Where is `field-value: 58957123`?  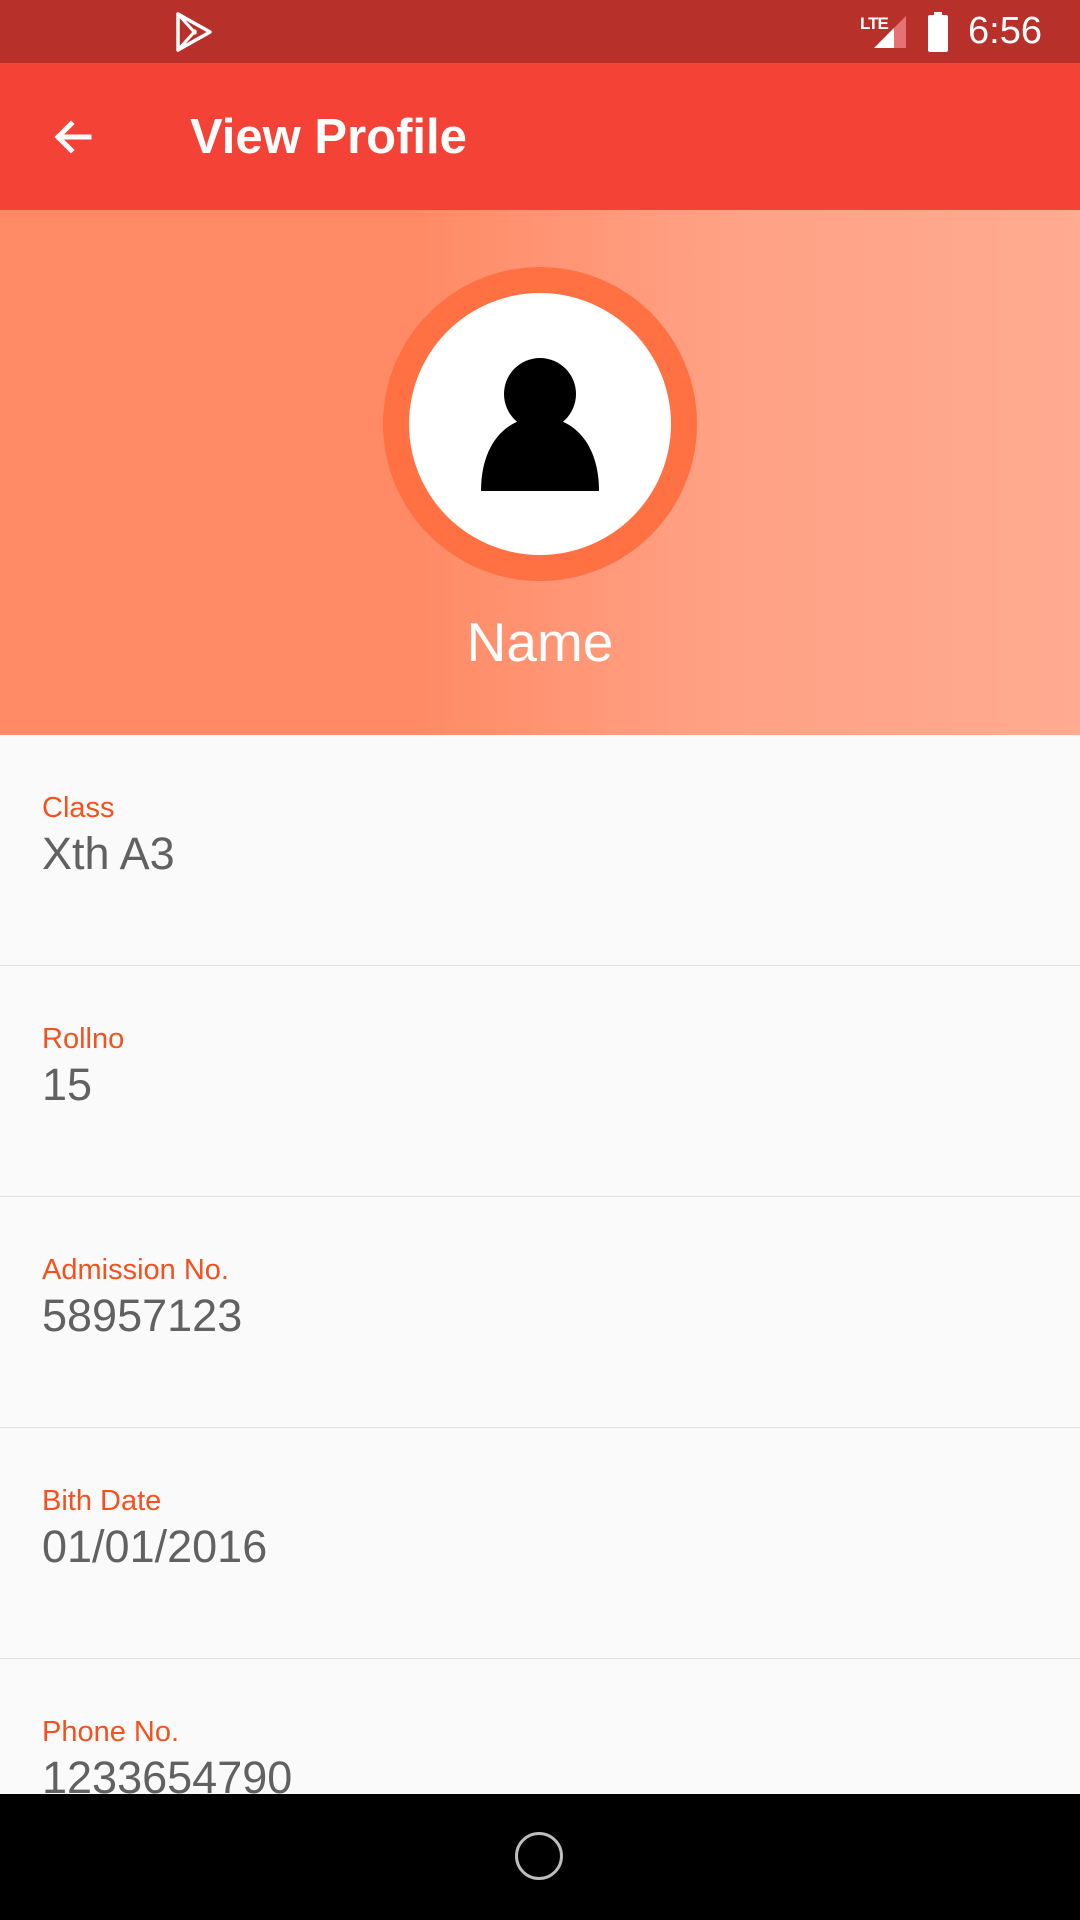 field-value: 58957123 is located at coordinates (142, 1315).